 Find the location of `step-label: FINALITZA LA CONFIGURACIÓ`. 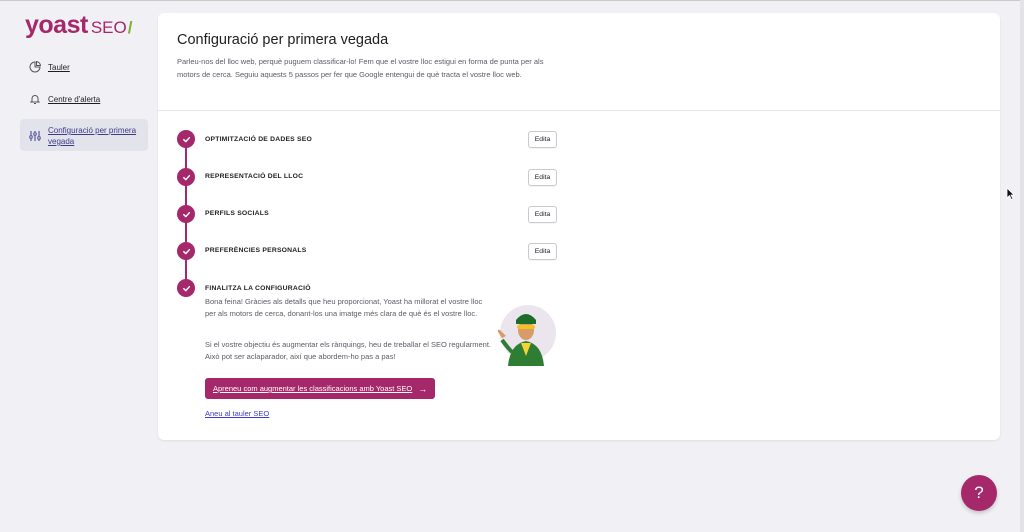

step-label: FINALITZA LA CONFIGURACIÓ is located at coordinates (258, 288).